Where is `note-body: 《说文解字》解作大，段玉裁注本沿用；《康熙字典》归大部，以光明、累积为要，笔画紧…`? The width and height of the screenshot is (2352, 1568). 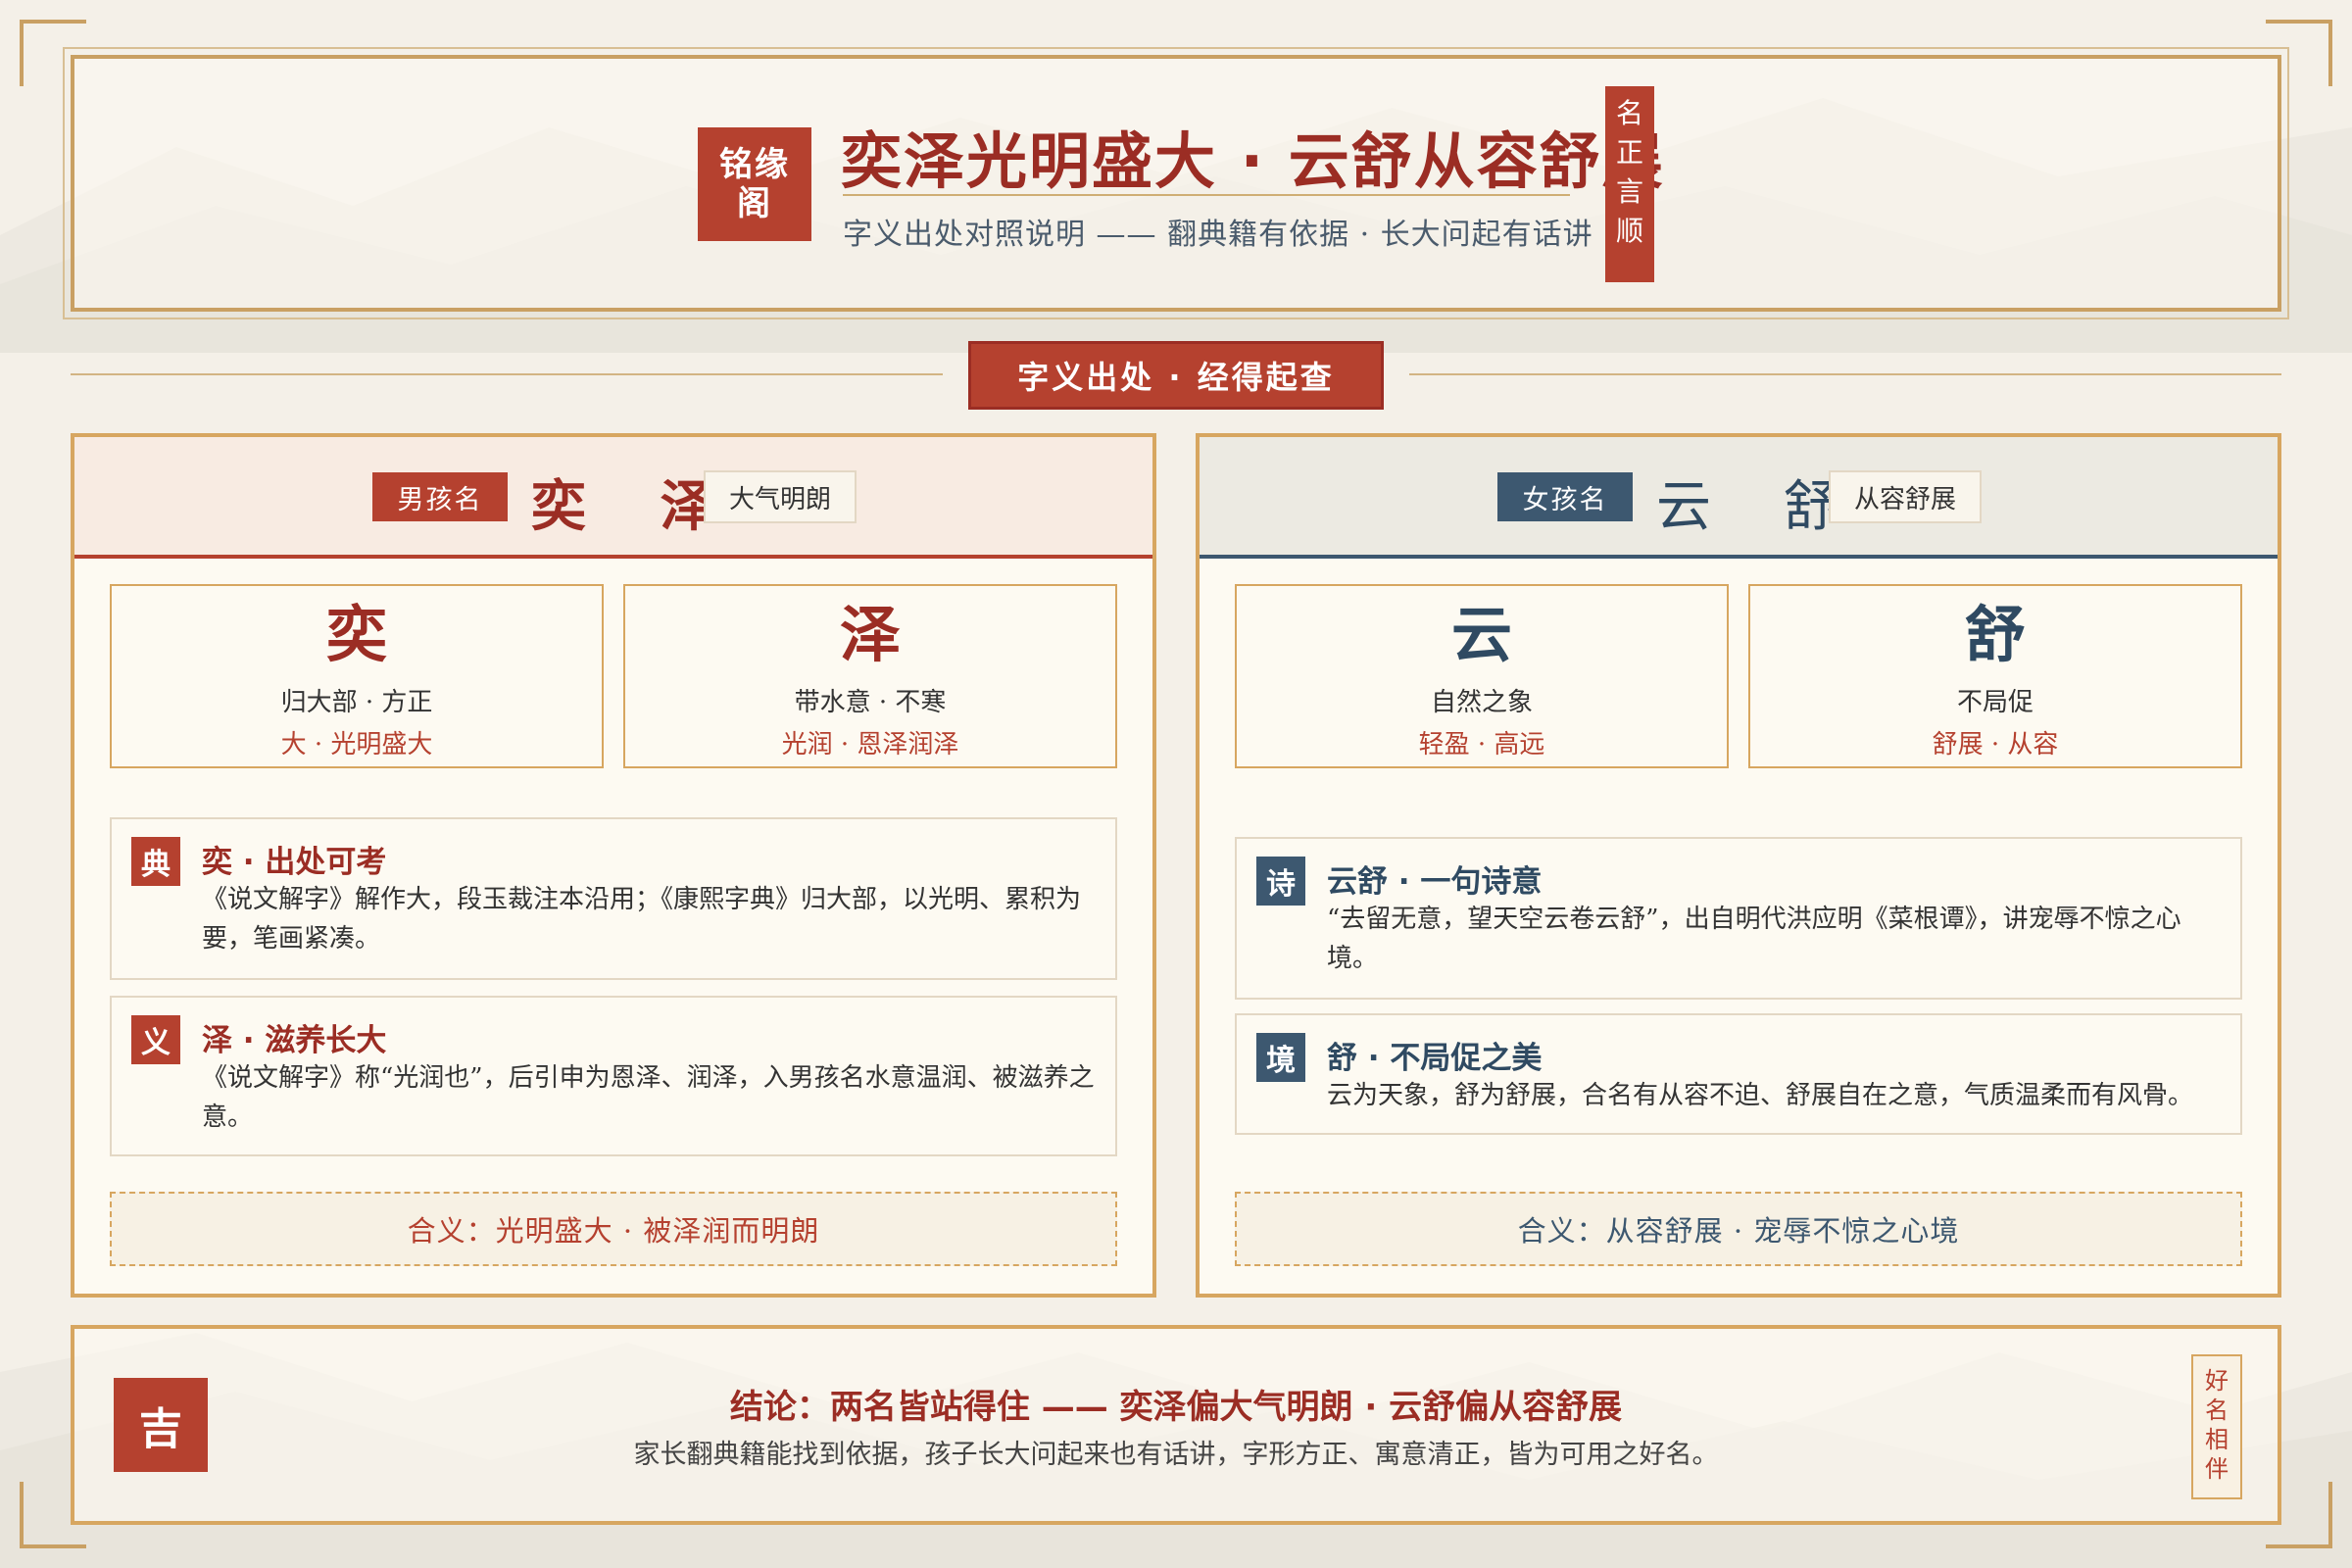
note-body: 《说文解字》解作大，段玉裁注本沿用；《康熙字典》归大部，以光明、累积为要，笔画紧… is located at coordinates (642, 919).